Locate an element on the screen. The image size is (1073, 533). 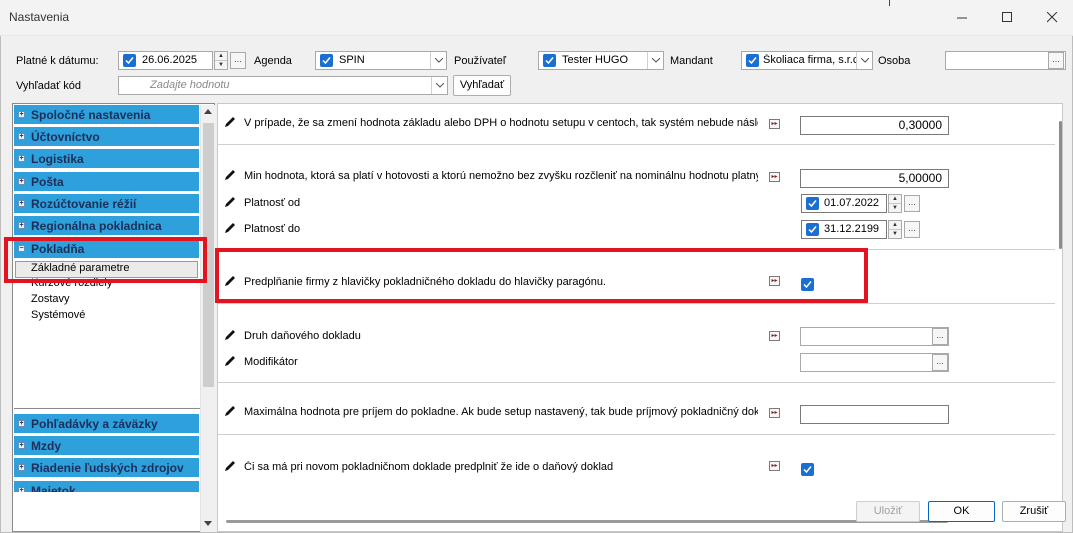
valid-to-field: 31.12.2199 is located at coordinates (844, 229).